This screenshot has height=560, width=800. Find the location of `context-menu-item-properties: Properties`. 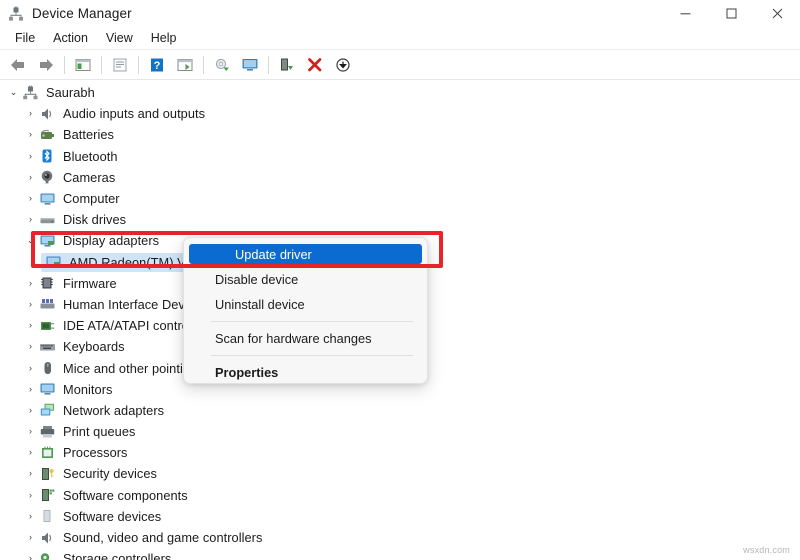

context-menu-item-properties: Properties is located at coordinates (305, 372).